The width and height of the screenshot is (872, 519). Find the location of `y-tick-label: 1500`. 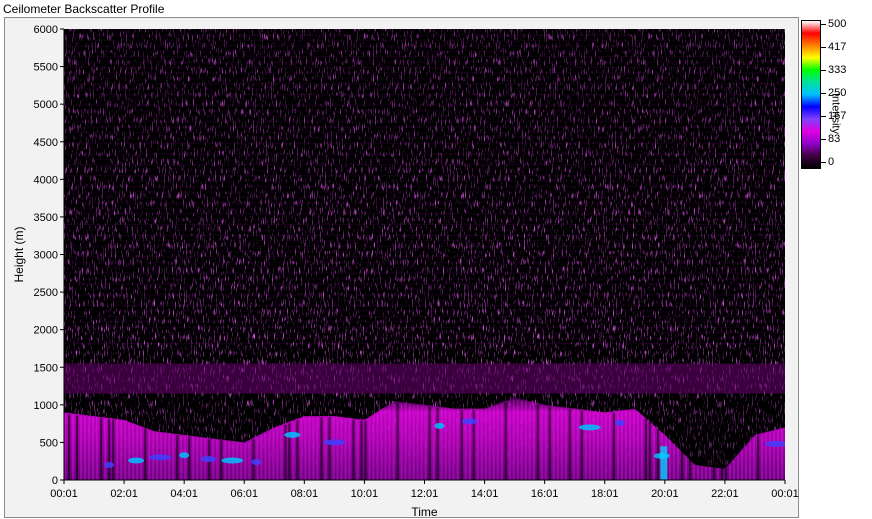

y-tick-label: 1500 is located at coordinates (46, 368).